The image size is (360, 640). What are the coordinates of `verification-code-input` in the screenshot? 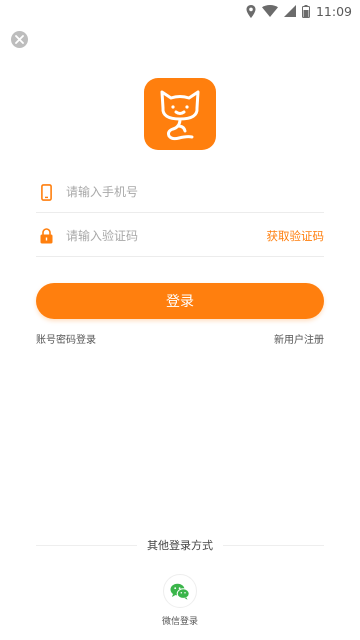 It's located at (166, 236).